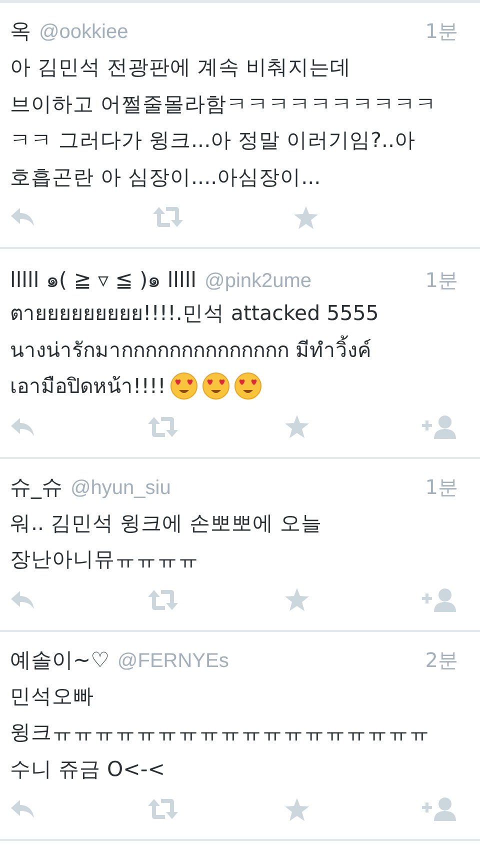 This screenshot has height=858, width=480. What do you see at coordinates (103, 280) in the screenshot?
I see `user-name: lllll ๑( ≧ ▿ ≦ )๑ lllll` at bounding box center [103, 280].